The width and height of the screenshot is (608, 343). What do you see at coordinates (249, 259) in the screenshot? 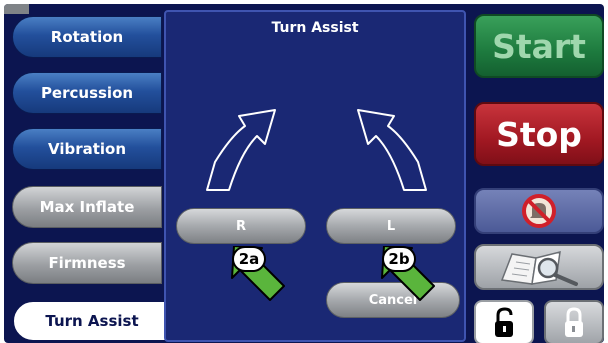
I see `callout-label-2a: 2a` at bounding box center [249, 259].